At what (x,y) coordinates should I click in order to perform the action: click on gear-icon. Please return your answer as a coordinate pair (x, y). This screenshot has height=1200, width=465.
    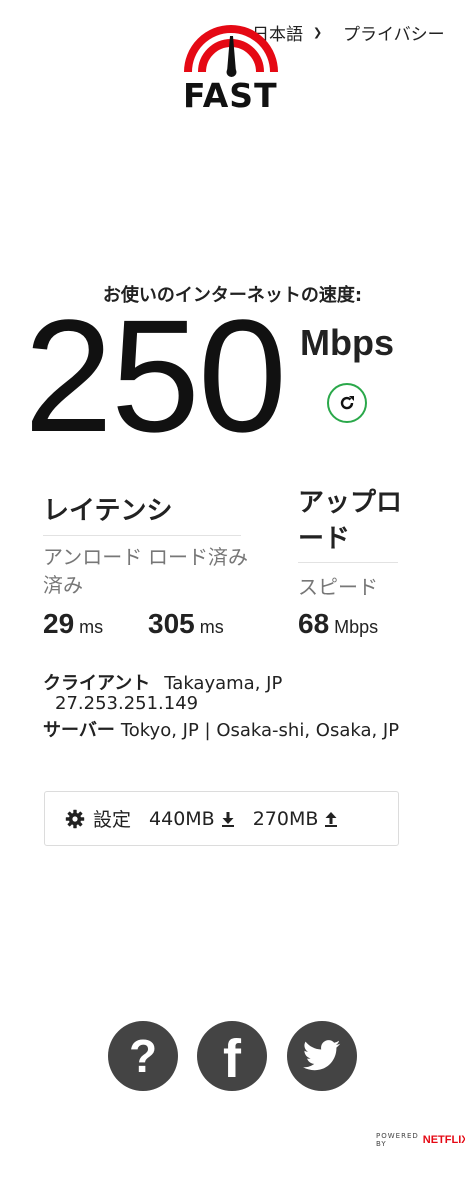
    Looking at the image, I should click on (75, 818).